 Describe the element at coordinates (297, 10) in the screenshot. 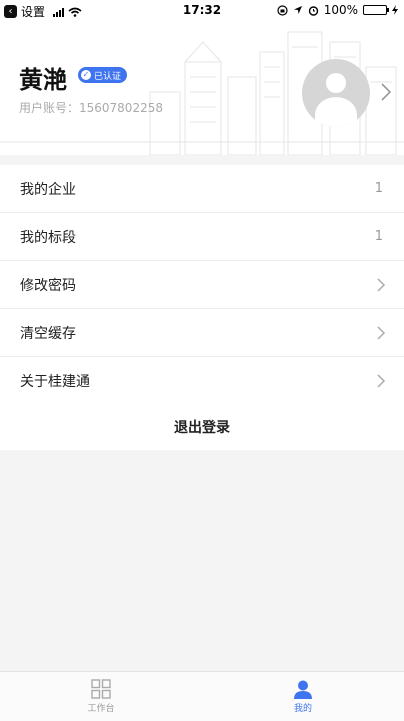

I see `location-icon` at that location.